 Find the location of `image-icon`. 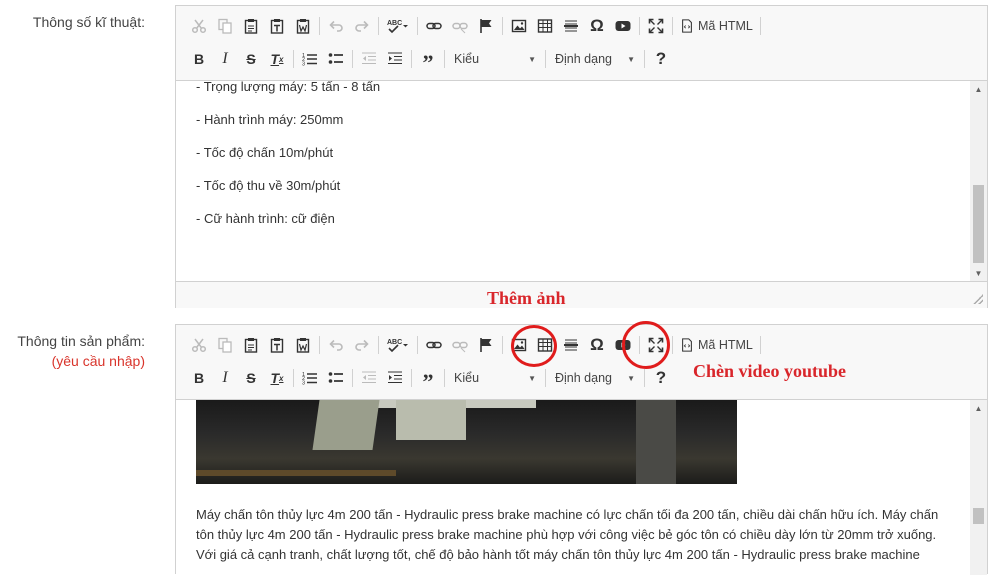

image-icon is located at coordinates (519, 26).